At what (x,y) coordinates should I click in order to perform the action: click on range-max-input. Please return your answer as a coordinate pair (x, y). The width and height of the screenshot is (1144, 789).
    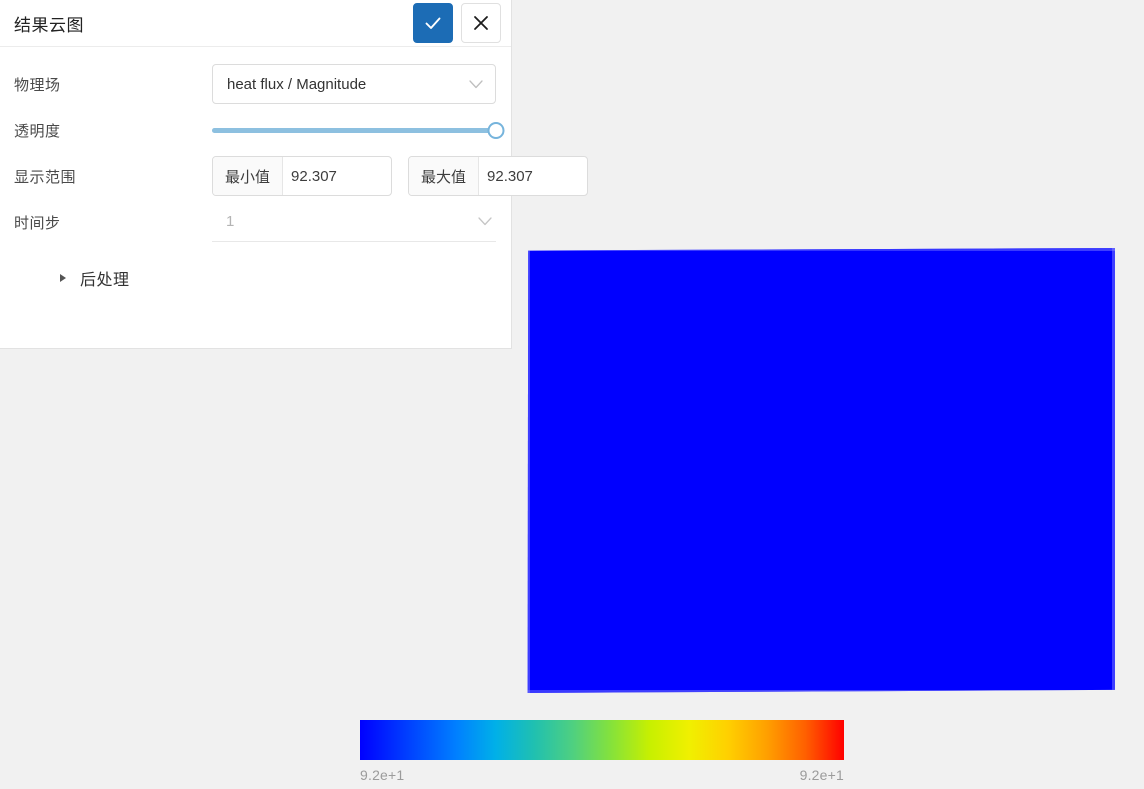
    Looking at the image, I should click on (533, 176).